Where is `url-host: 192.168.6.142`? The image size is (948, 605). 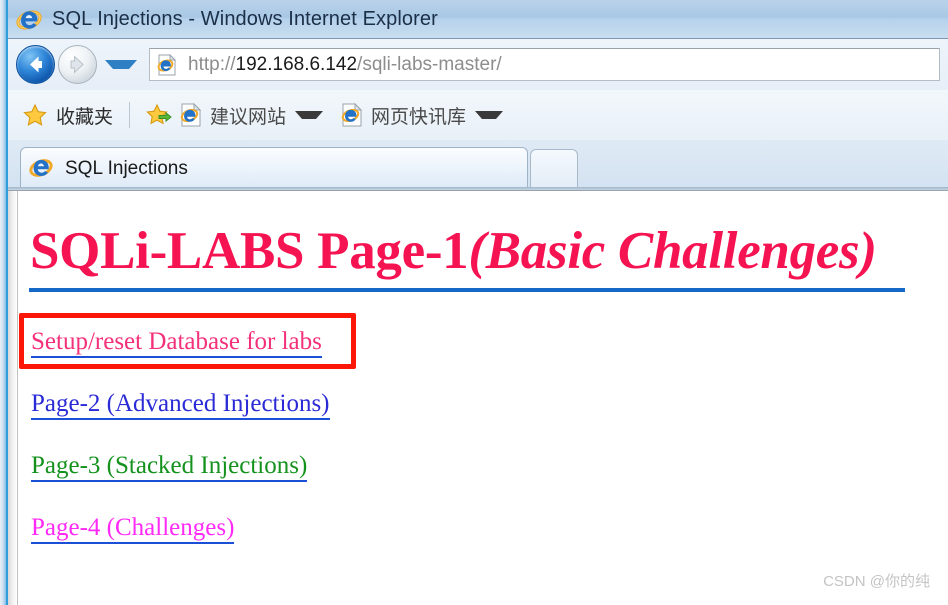 url-host: 192.168.6.142 is located at coordinates (296, 64).